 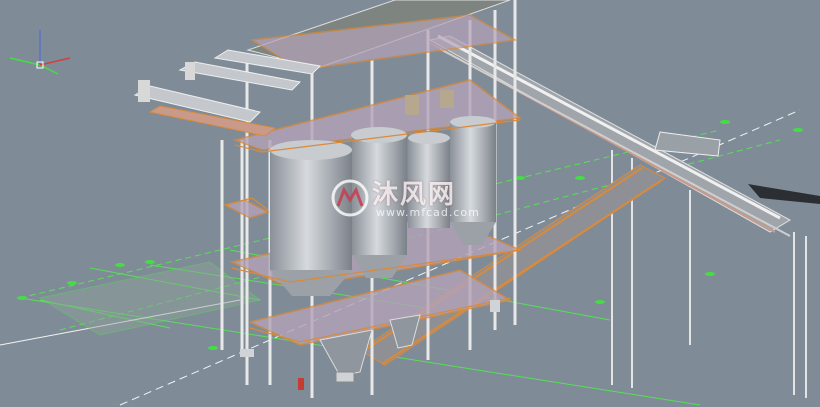 I want to click on base-slab, so click(x=150, y=298).